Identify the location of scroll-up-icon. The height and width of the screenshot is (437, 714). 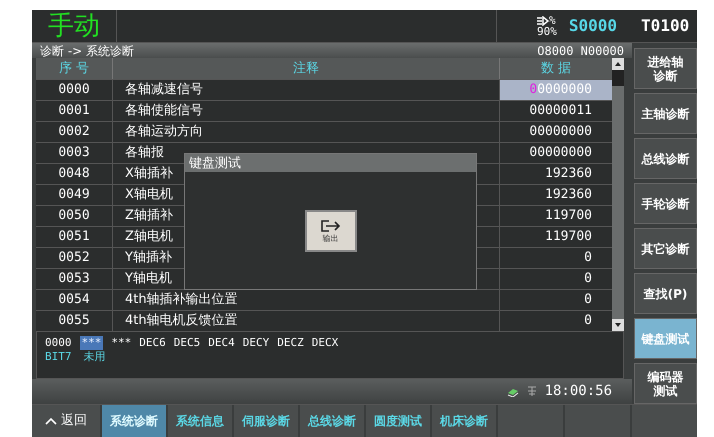
(618, 64).